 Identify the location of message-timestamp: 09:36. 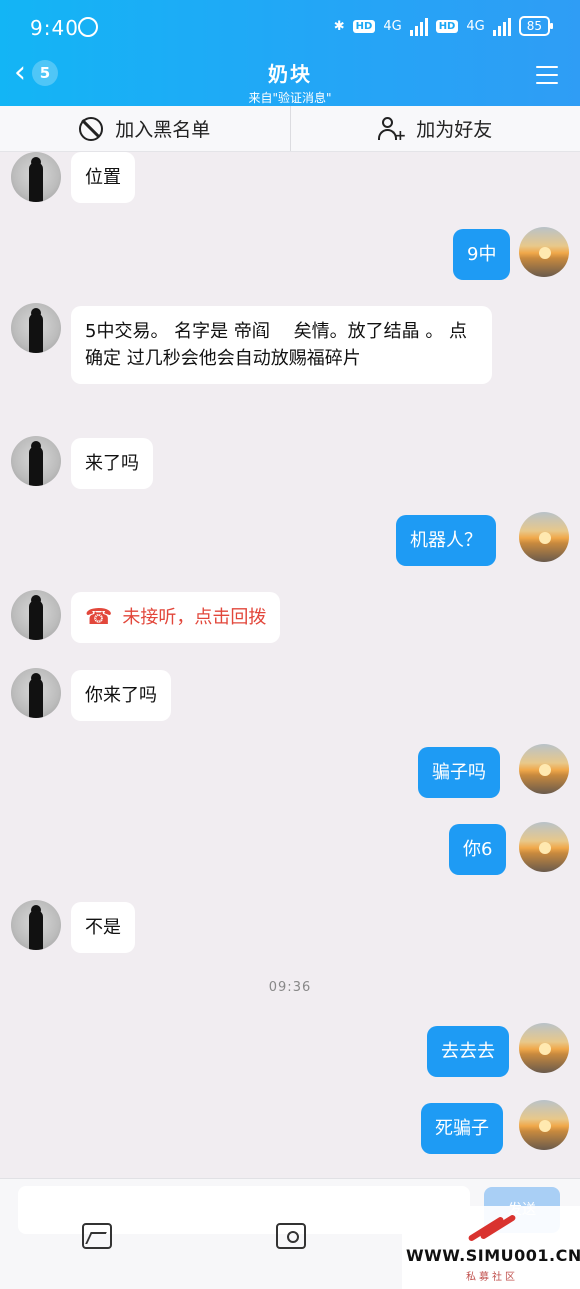
(290, 987).